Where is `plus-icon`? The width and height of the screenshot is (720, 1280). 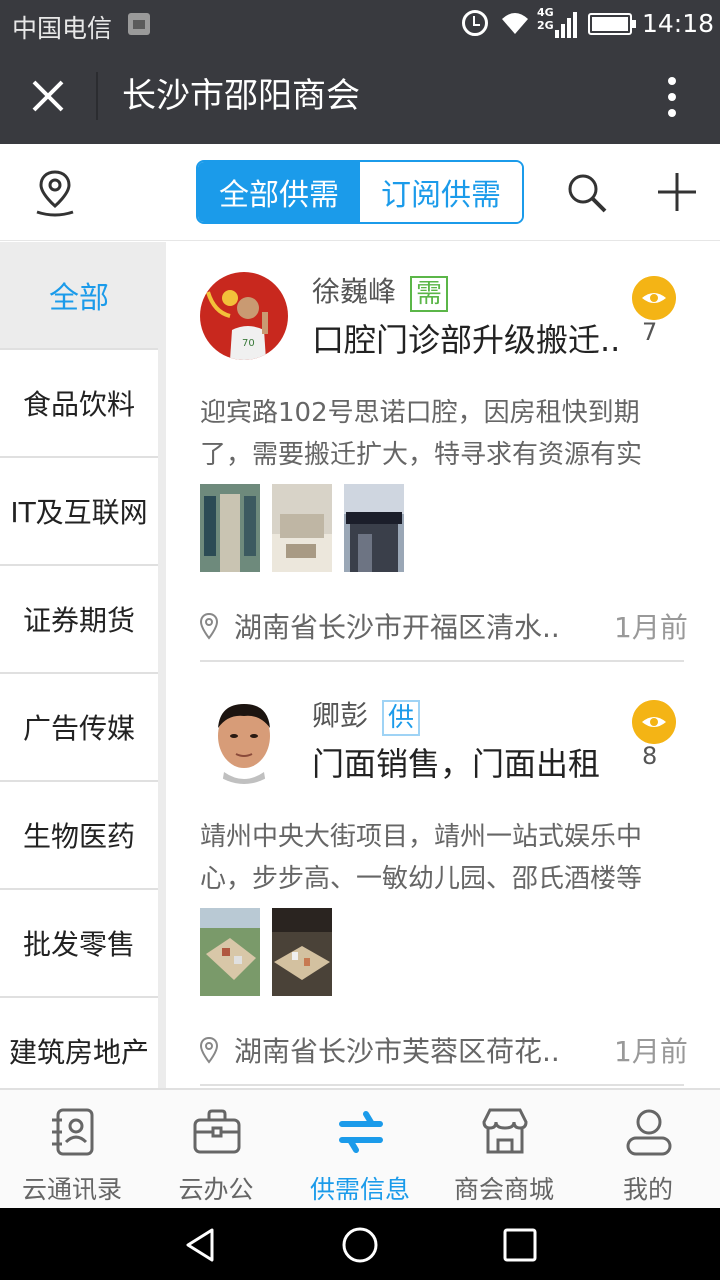 plus-icon is located at coordinates (677, 192).